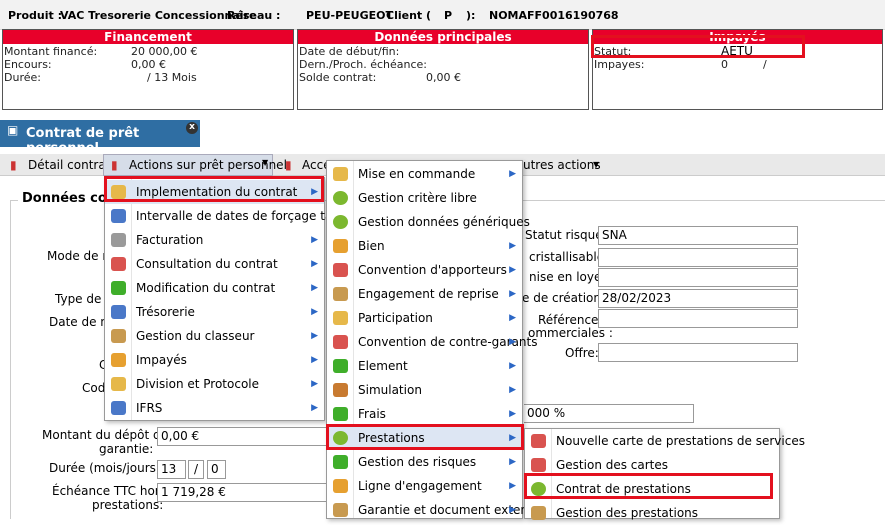 This screenshot has height=525, width=885. I want to click on handshake-icon, so click(340, 270).